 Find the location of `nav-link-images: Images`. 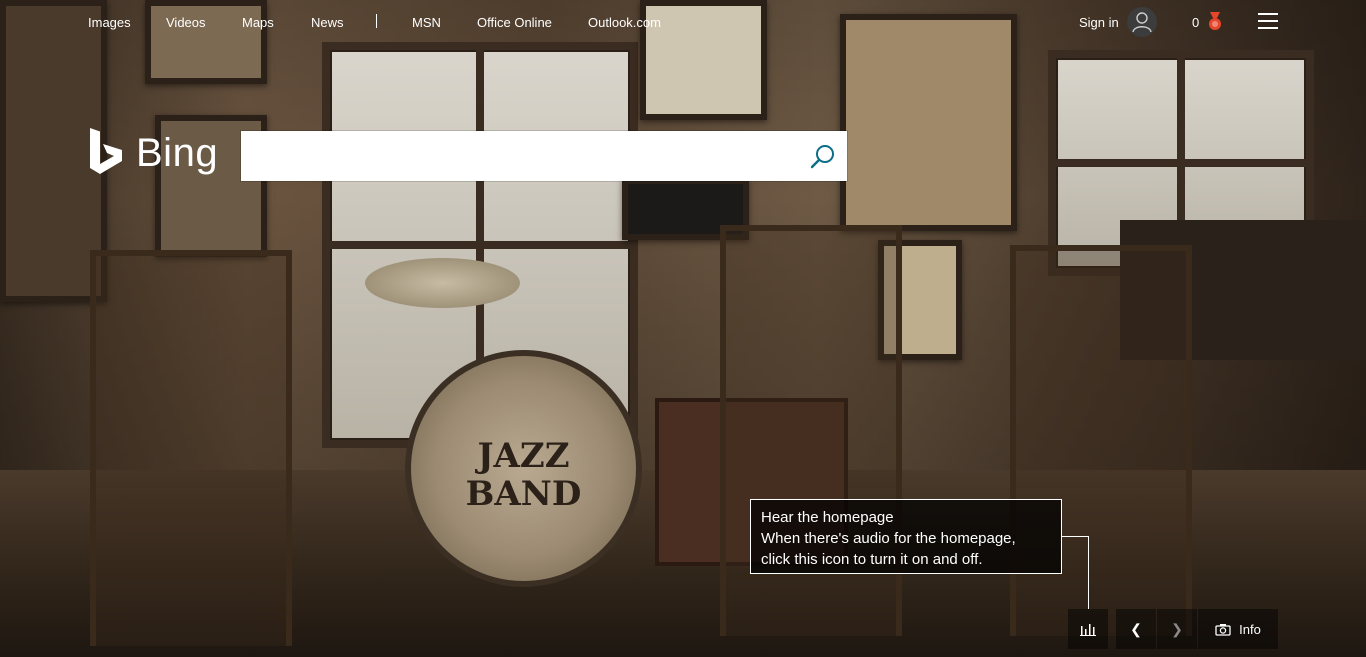

nav-link-images: Images is located at coordinates (109, 22).